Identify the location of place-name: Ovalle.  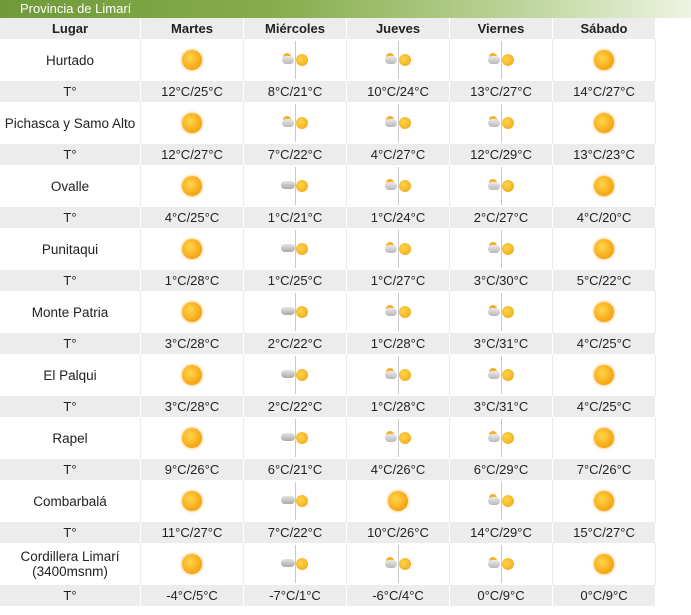
(70, 186).